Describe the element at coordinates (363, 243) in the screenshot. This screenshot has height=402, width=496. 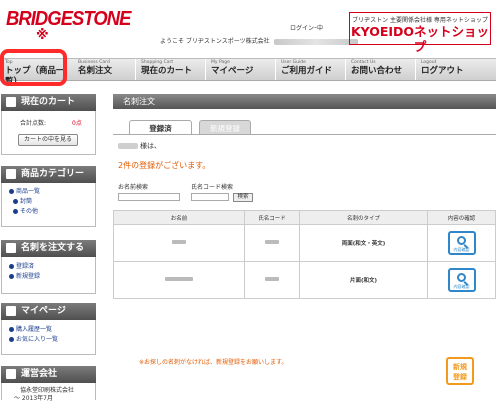
I see `cell-type: 両面(和文・英文)` at that location.